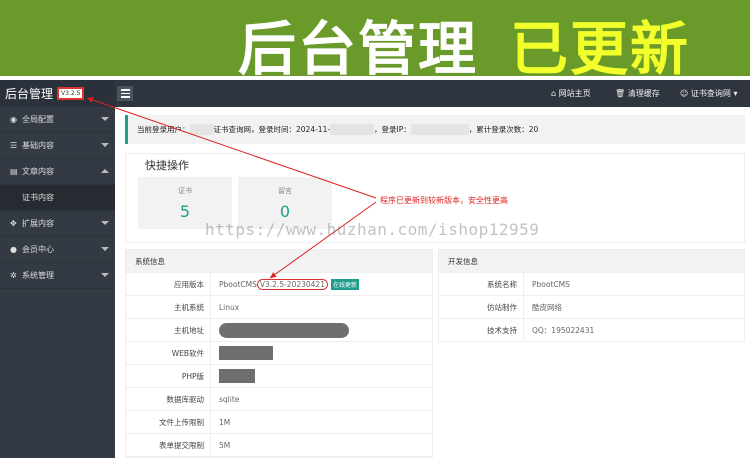  What do you see at coordinates (57, 172) in the screenshot?
I see `sidebar-item-article-content: ▤ 文章内容` at bounding box center [57, 172].